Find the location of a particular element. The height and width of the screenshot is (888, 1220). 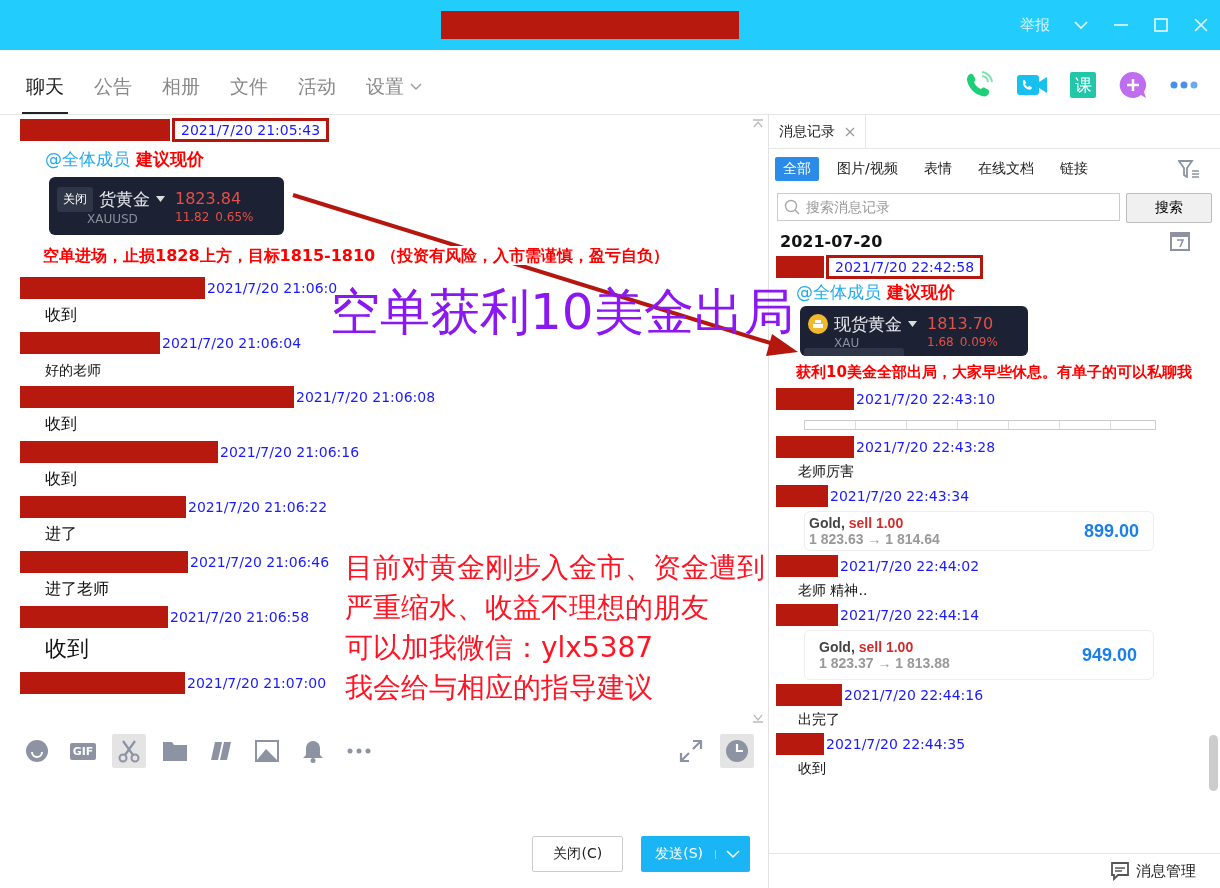

calendar-icon is located at coordinates (1180, 241).